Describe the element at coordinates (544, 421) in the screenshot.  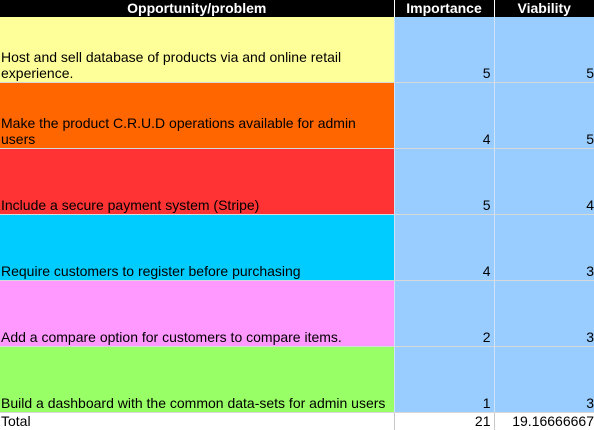
I see `total-viability: 19.16666667` at that location.